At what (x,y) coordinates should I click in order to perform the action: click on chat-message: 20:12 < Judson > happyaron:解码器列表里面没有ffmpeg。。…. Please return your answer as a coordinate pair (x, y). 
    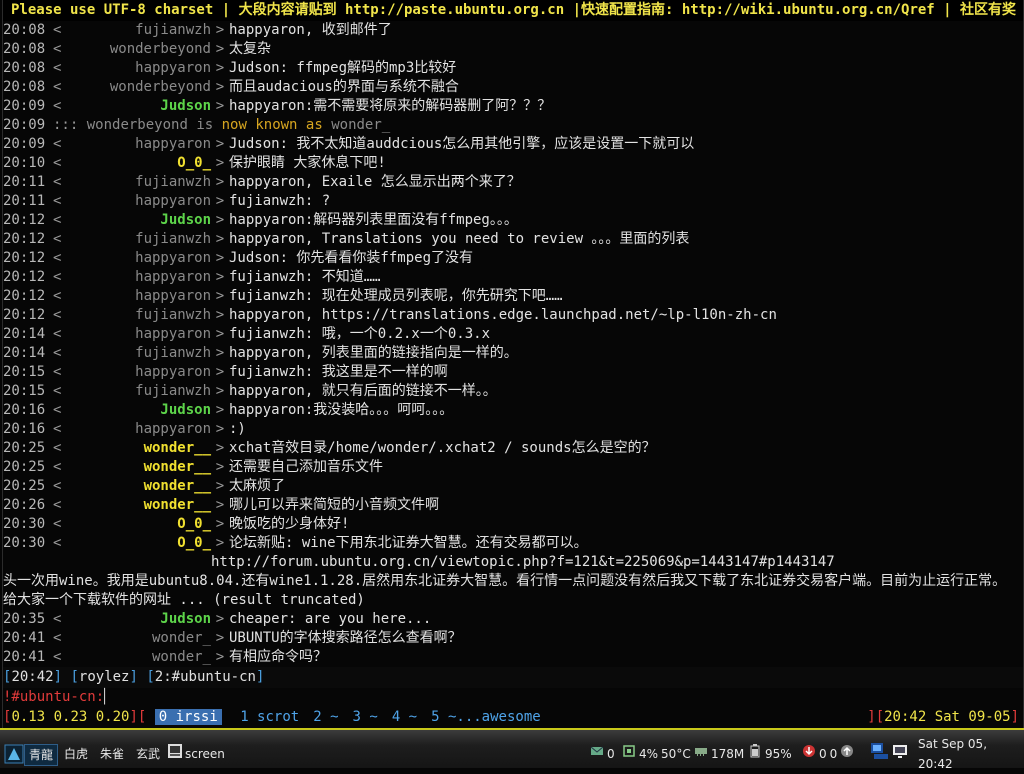
    Looking at the image, I should click on (513, 220).